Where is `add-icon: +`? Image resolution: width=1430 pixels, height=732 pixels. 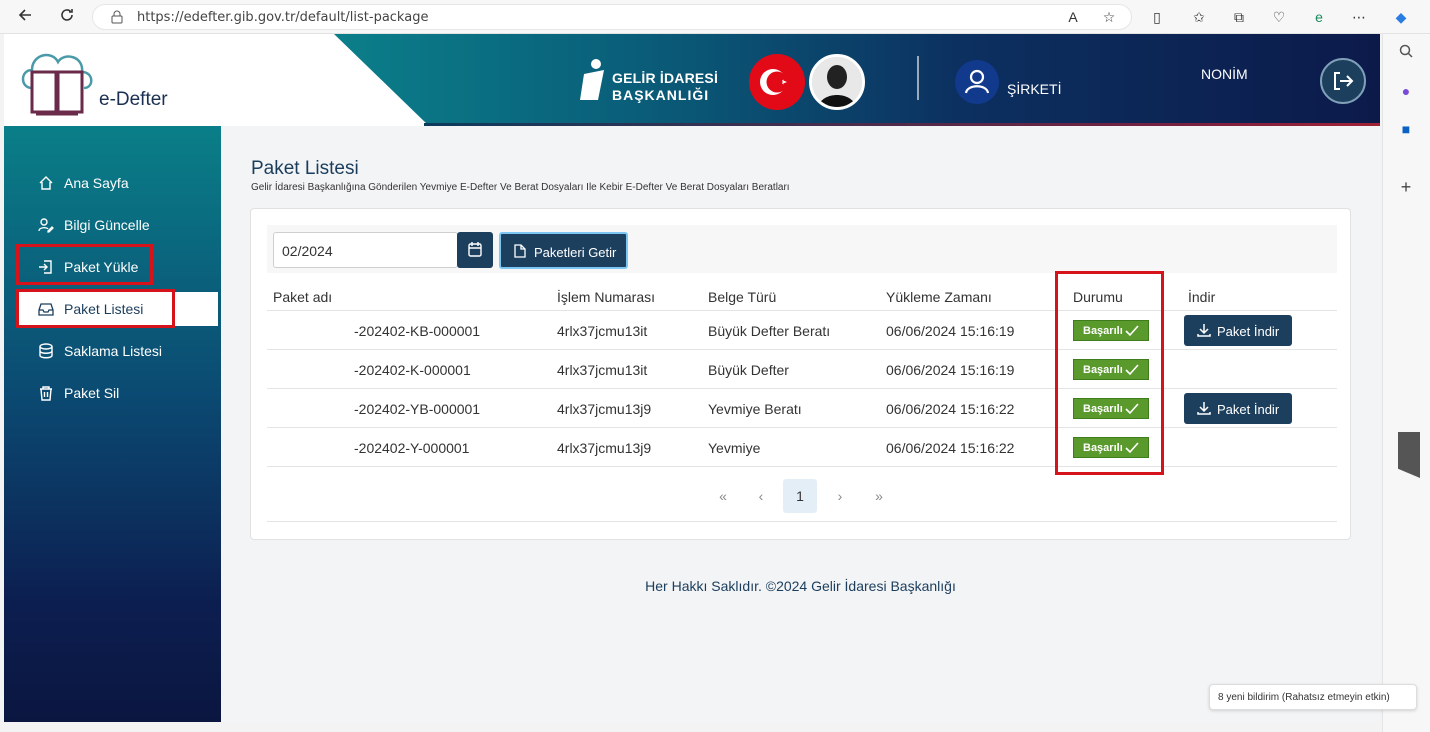 add-icon: + is located at coordinates (1406, 187).